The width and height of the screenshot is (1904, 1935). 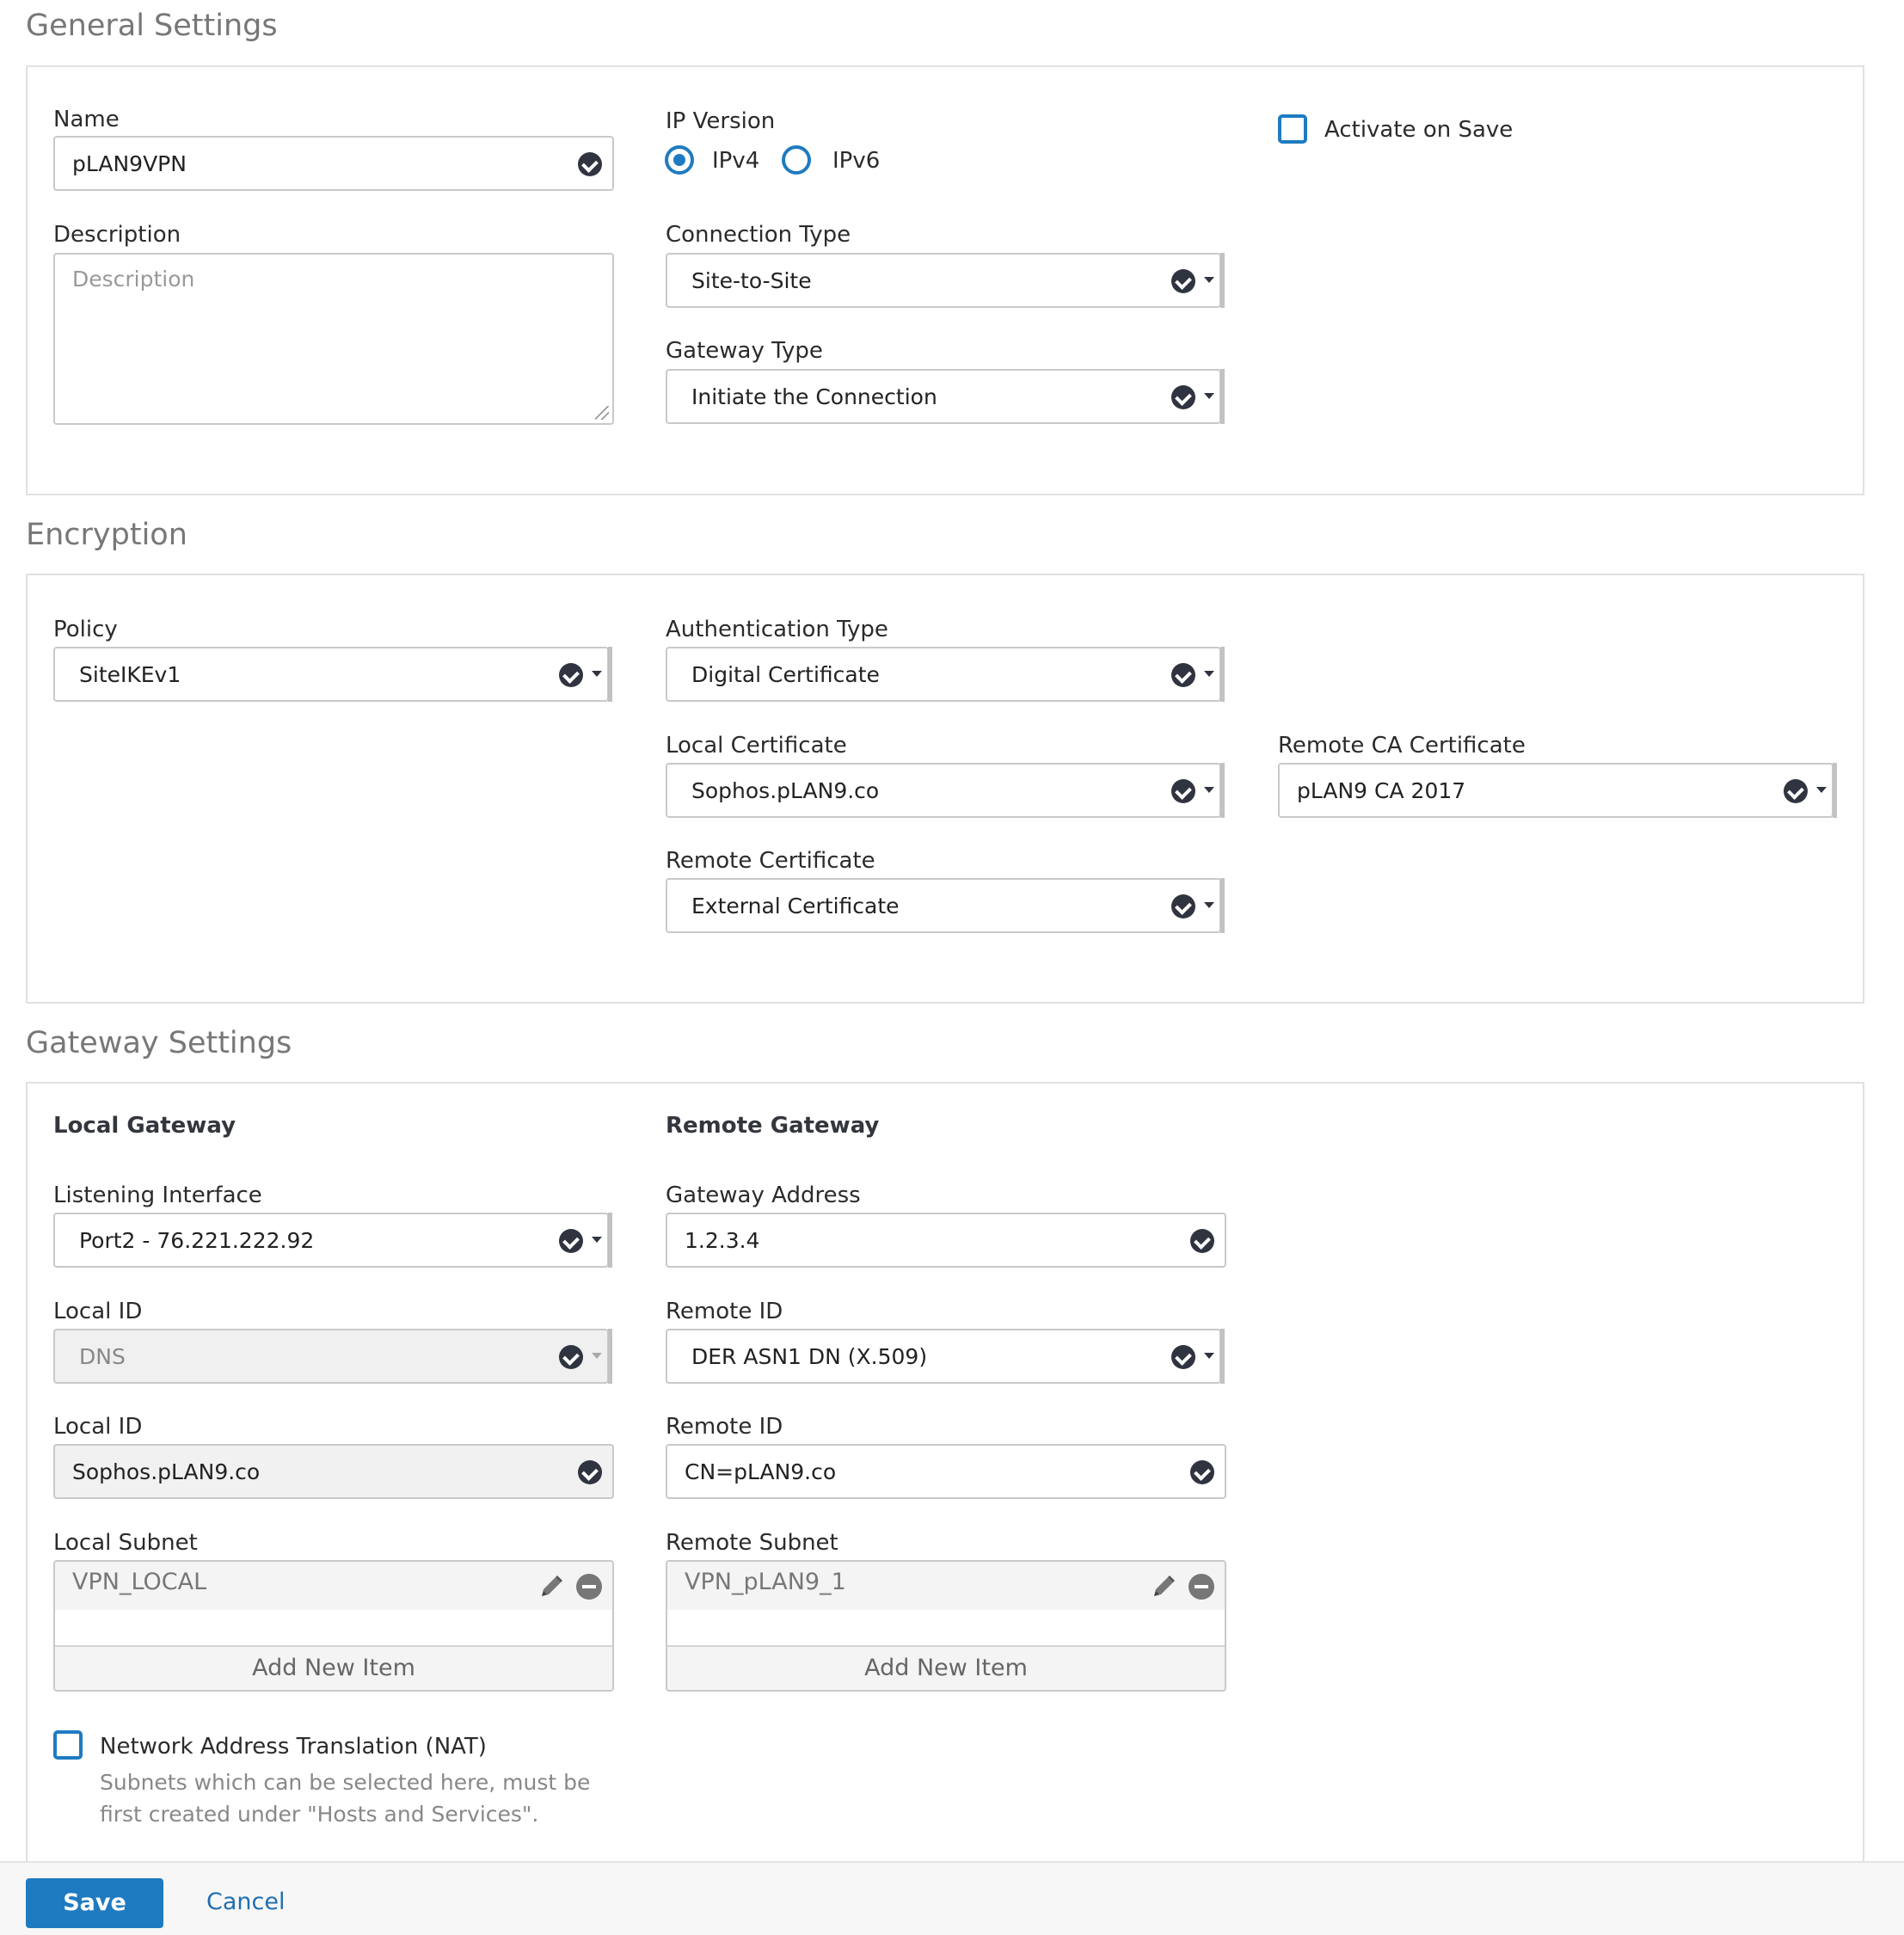 What do you see at coordinates (87, 120) in the screenshot?
I see `name-label: Name` at bounding box center [87, 120].